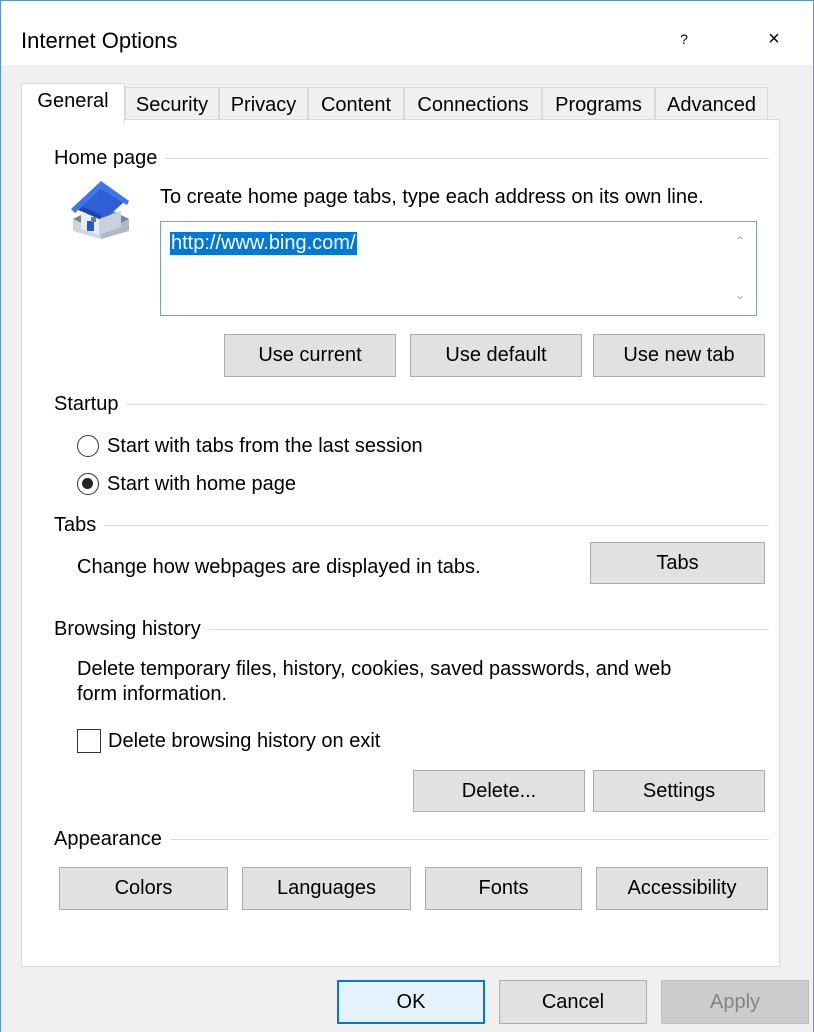  I want to click on startup-divider, so click(413, 404).